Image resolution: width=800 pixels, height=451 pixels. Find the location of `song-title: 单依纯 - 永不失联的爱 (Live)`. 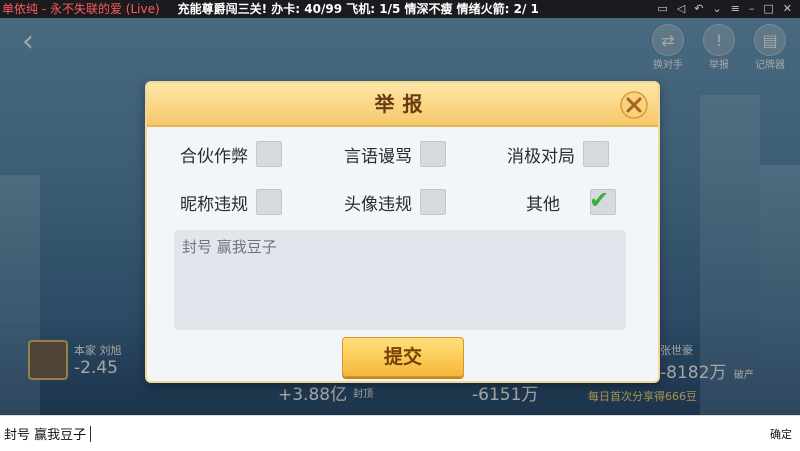

song-title: 单依纯 - 永不失联的爱 (Live) is located at coordinates (81, 9).